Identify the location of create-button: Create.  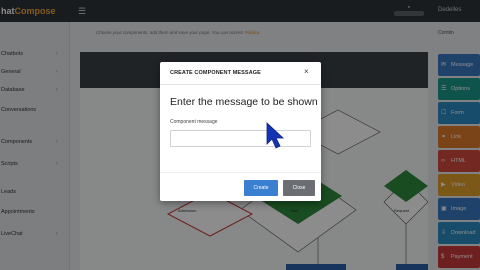
(261, 188).